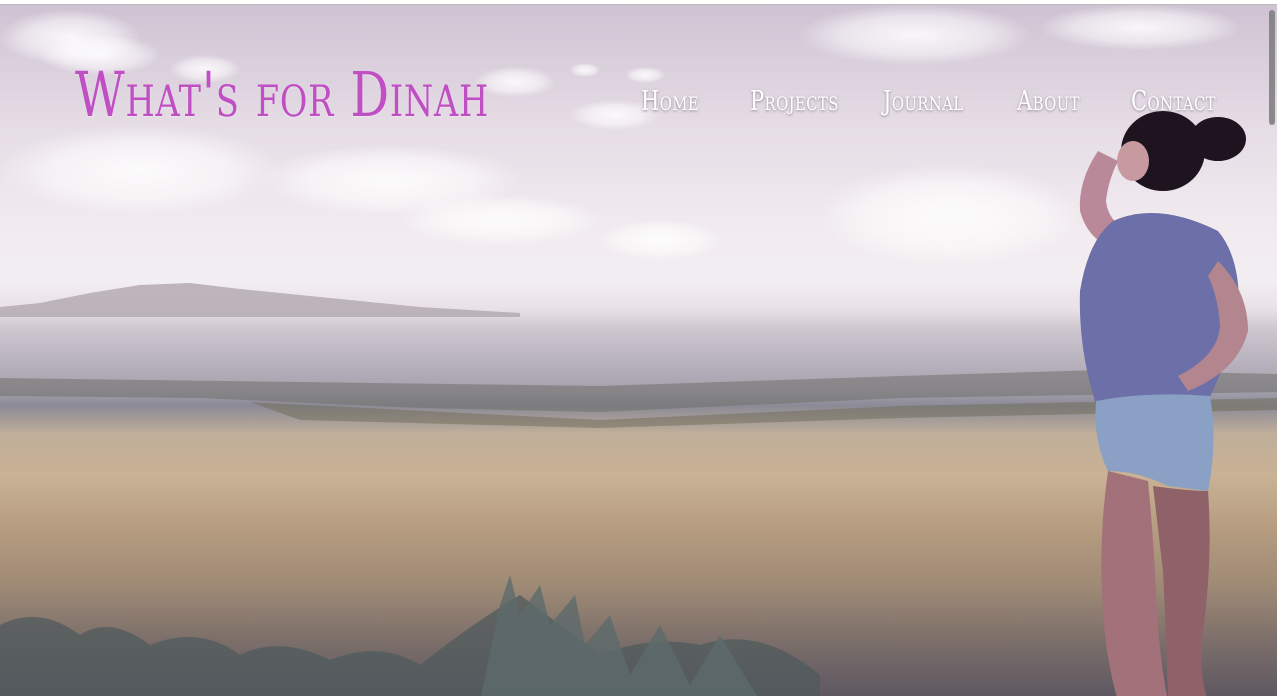  Describe the element at coordinates (1048, 101) in the screenshot. I see `nav-item-about: About` at that location.